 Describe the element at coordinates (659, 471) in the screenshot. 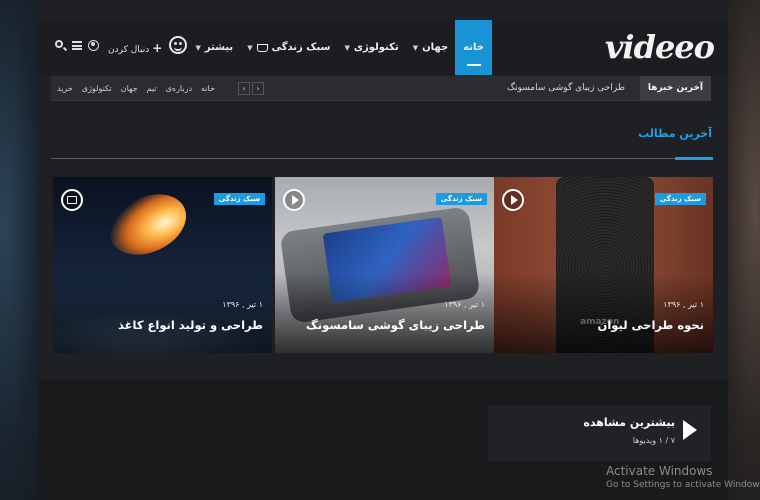

I see `watermark-title: Activate Windows` at that location.